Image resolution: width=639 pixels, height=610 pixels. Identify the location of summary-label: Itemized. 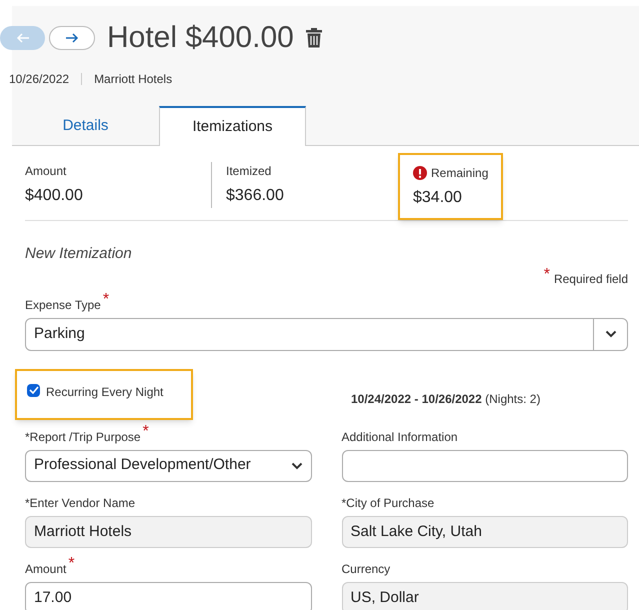
(249, 171).